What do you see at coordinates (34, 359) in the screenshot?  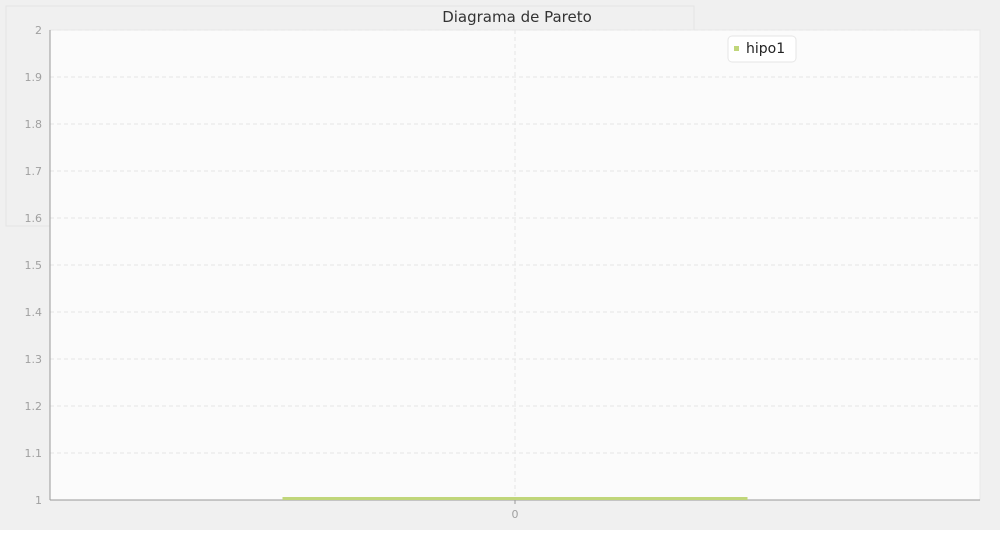 I see `y-tick-label: 1.3` at bounding box center [34, 359].